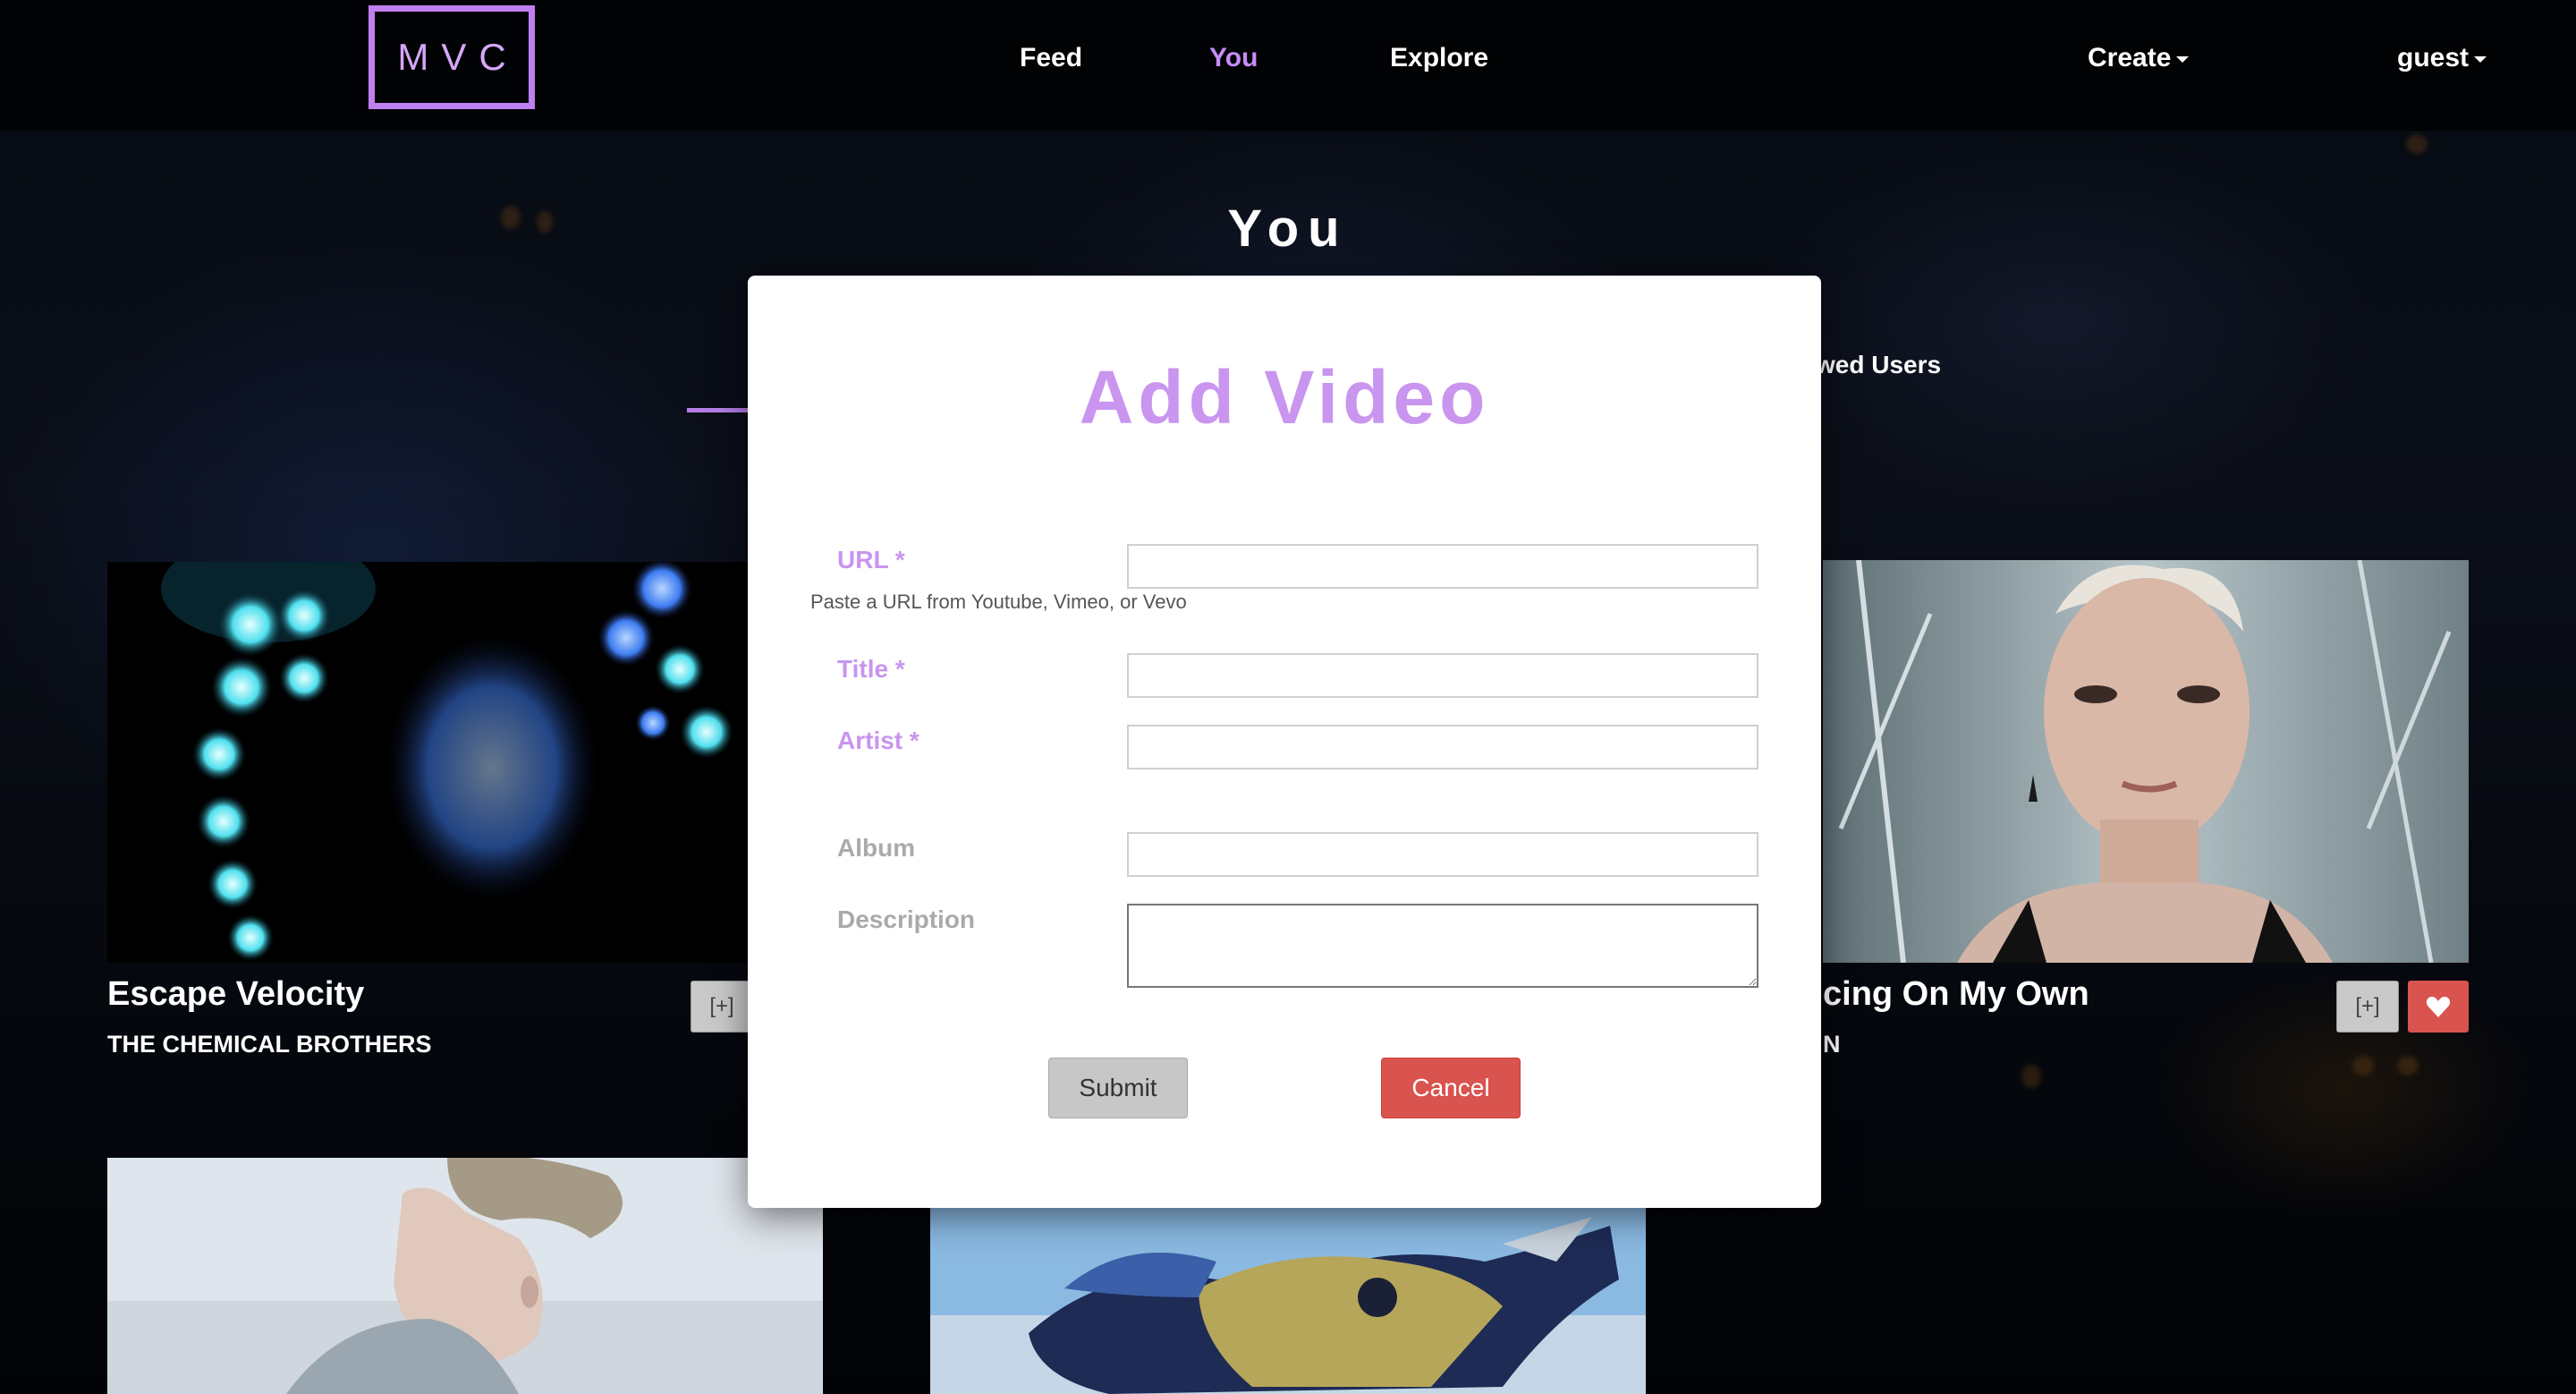  Describe the element at coordinates (1288, 65) in the screenshot. I see `top-navbar: MVC Feed You Explore Create guest` at that location.